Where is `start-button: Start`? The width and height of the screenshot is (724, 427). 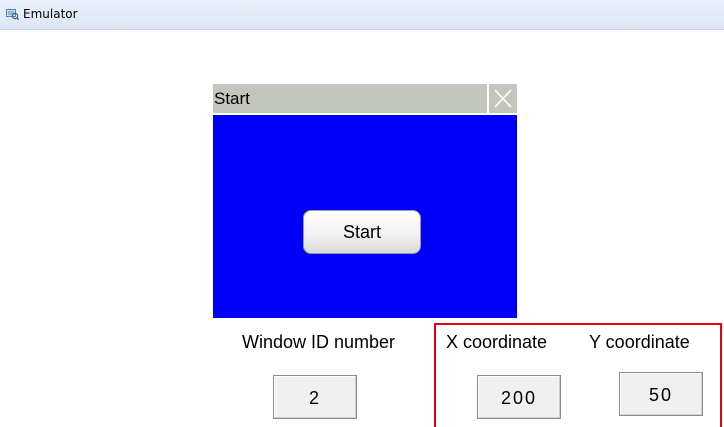 start-button: Start is located at coordinates (362, 232).